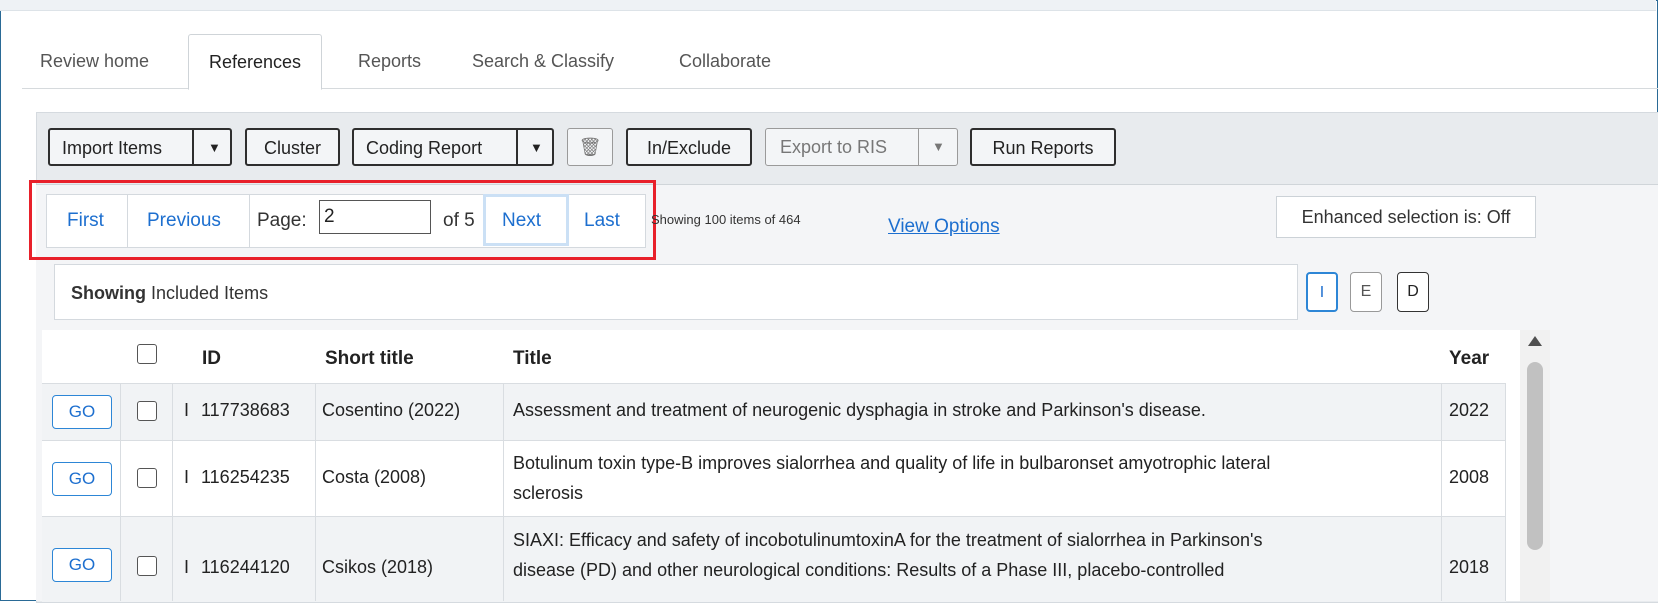  What do you see at coordinates (1535, 341) in the screenshot?
I see `scroll-up-icon` at bounding box center [1535, 341].